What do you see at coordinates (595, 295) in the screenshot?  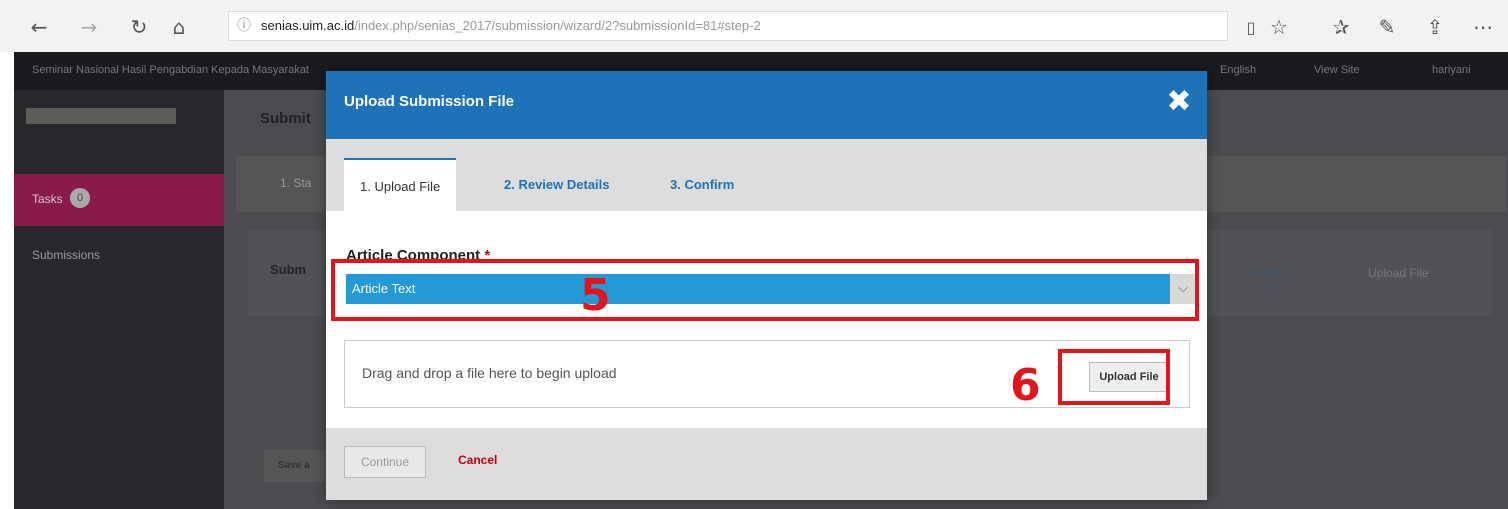 I see `annotation-number-5: 5` at bounding box center [595, 295].